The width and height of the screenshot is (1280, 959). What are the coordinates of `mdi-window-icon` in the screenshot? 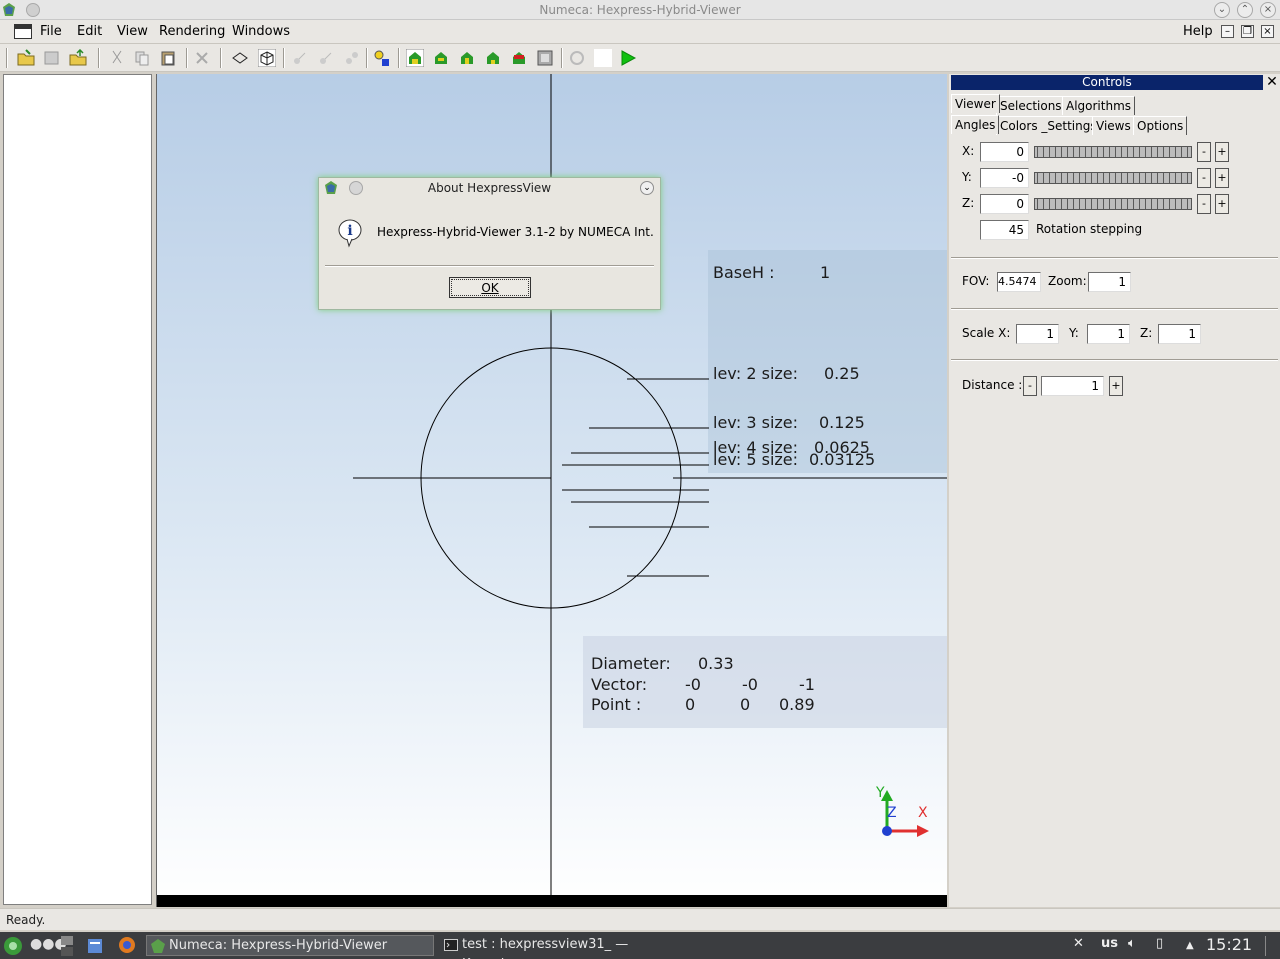 It's located at (23, 31).